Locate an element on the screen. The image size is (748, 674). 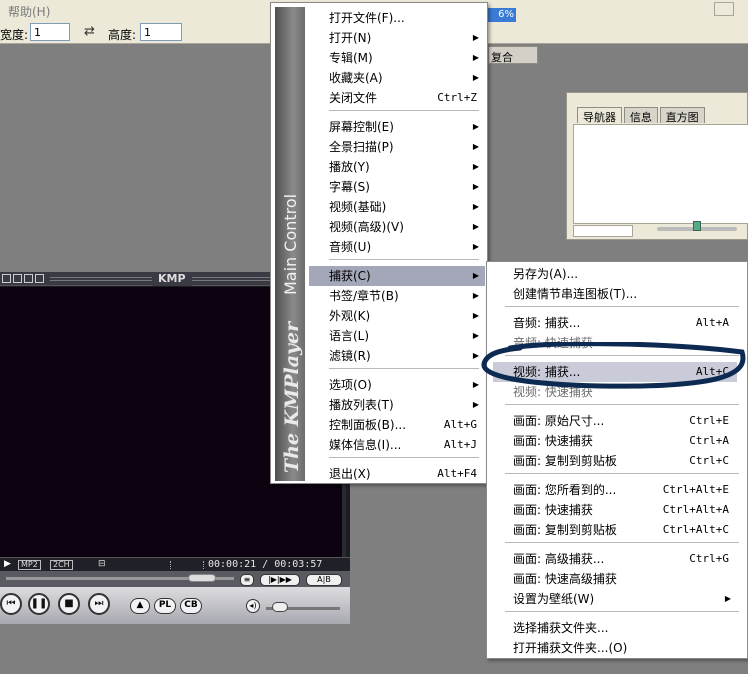
pause-icon: ❚❚ is located at coordinates (39, 604).